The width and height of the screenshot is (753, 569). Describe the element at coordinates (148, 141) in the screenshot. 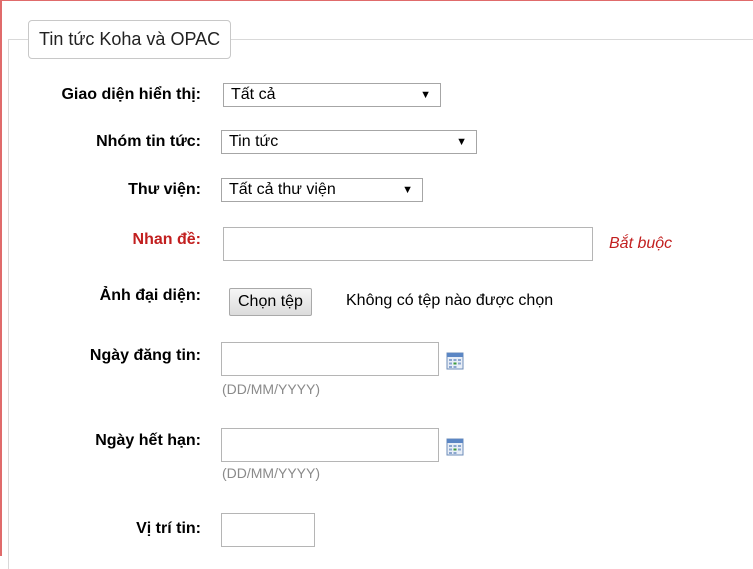

I see `news-group-label: Nhóm tin tức:` at that location.